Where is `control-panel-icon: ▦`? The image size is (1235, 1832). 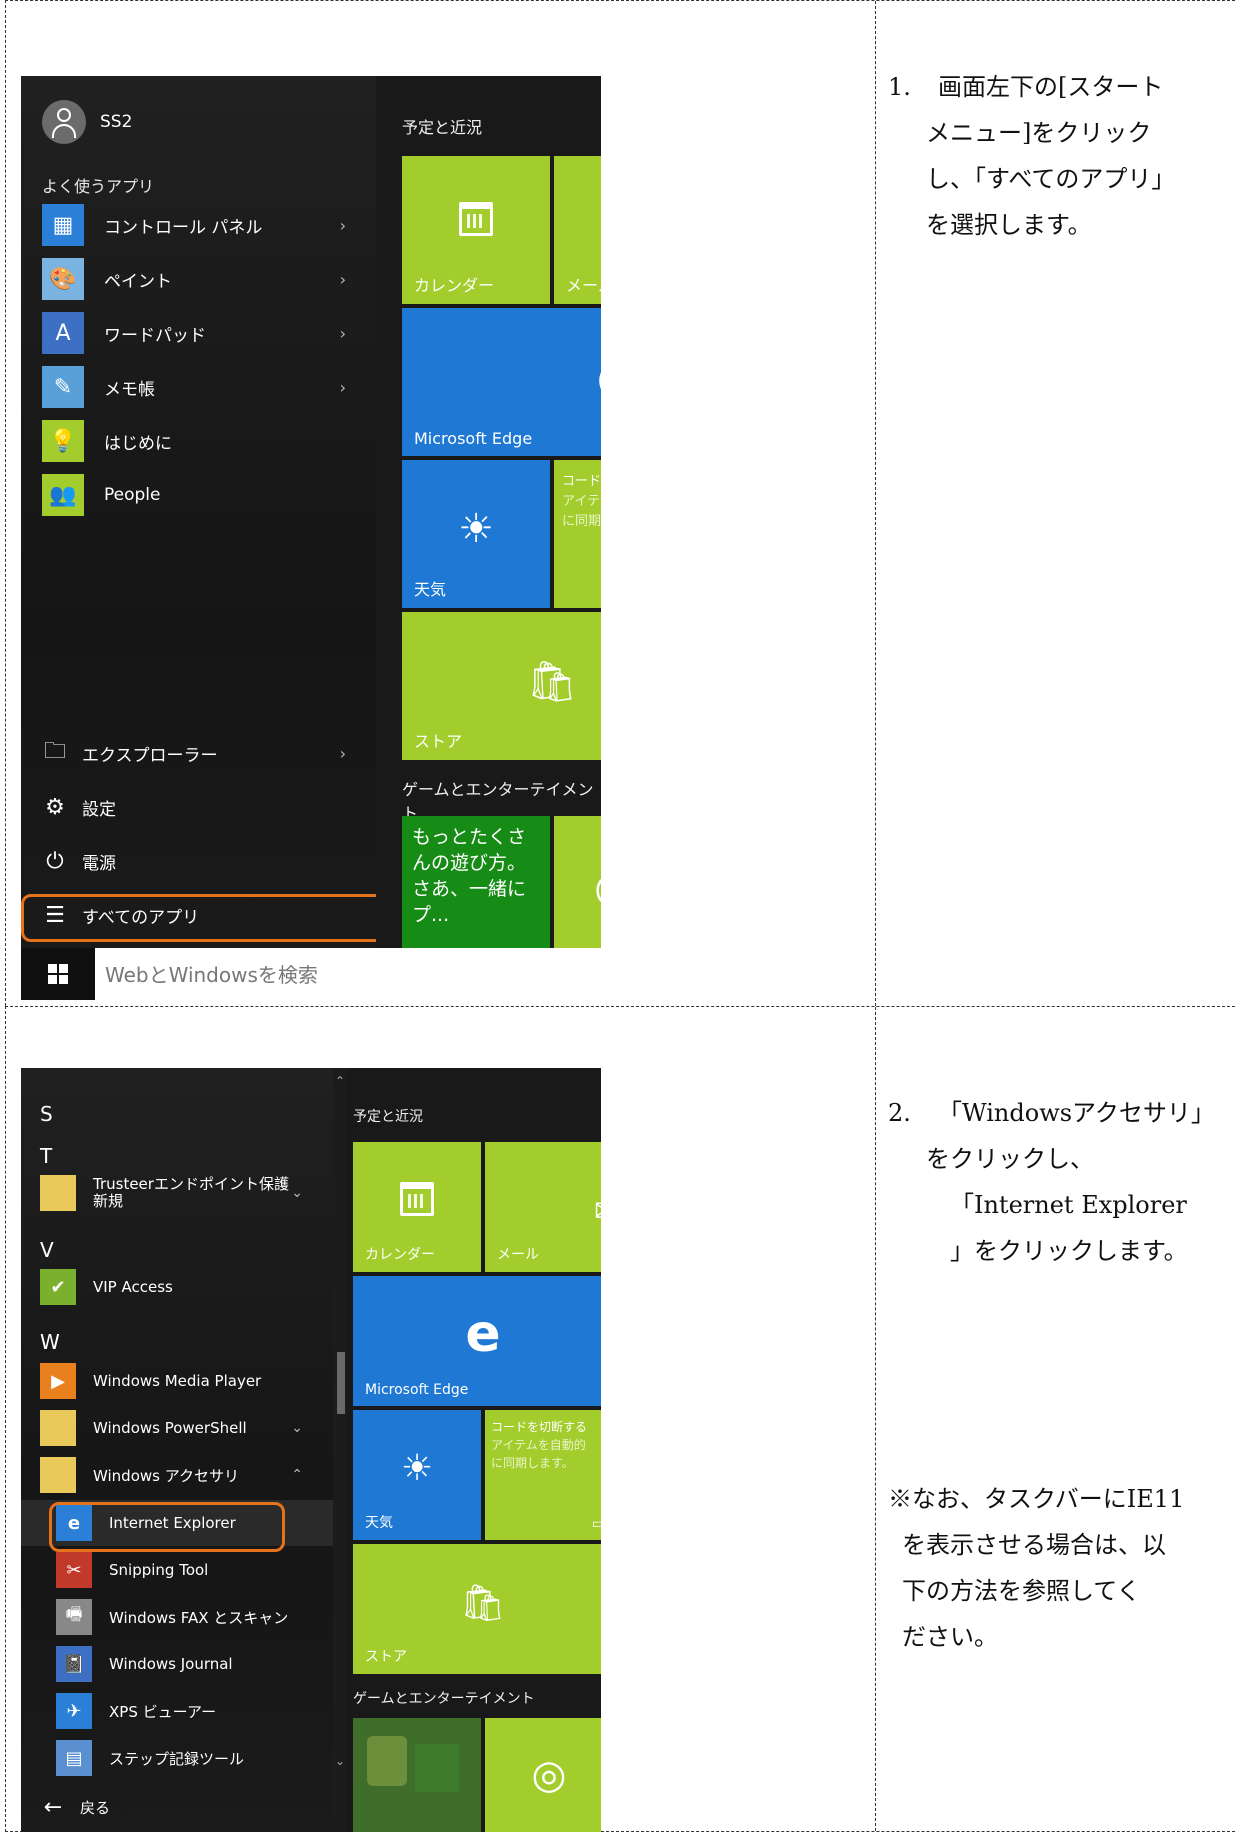 control-panel-icon: ▦ is located at coordinates (63, 225).